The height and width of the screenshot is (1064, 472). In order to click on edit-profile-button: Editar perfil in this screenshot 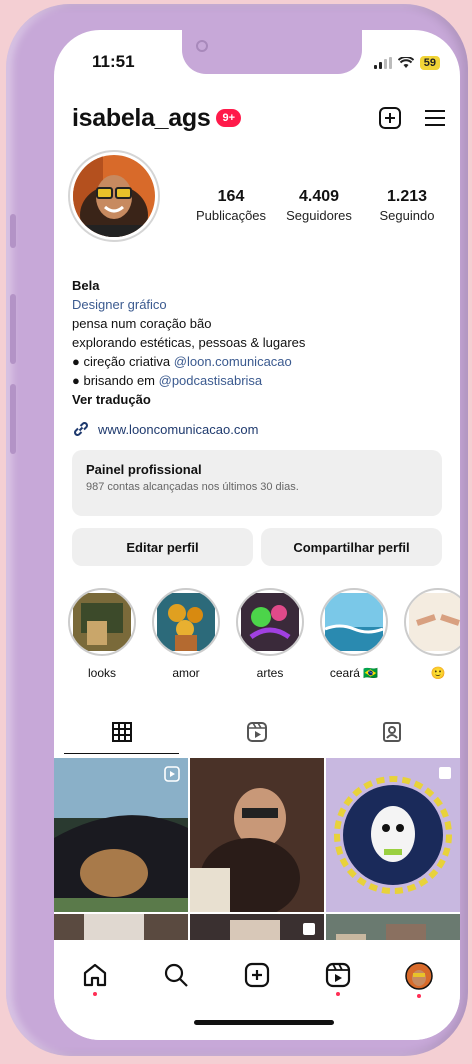, I will do `click(162, 547)`.